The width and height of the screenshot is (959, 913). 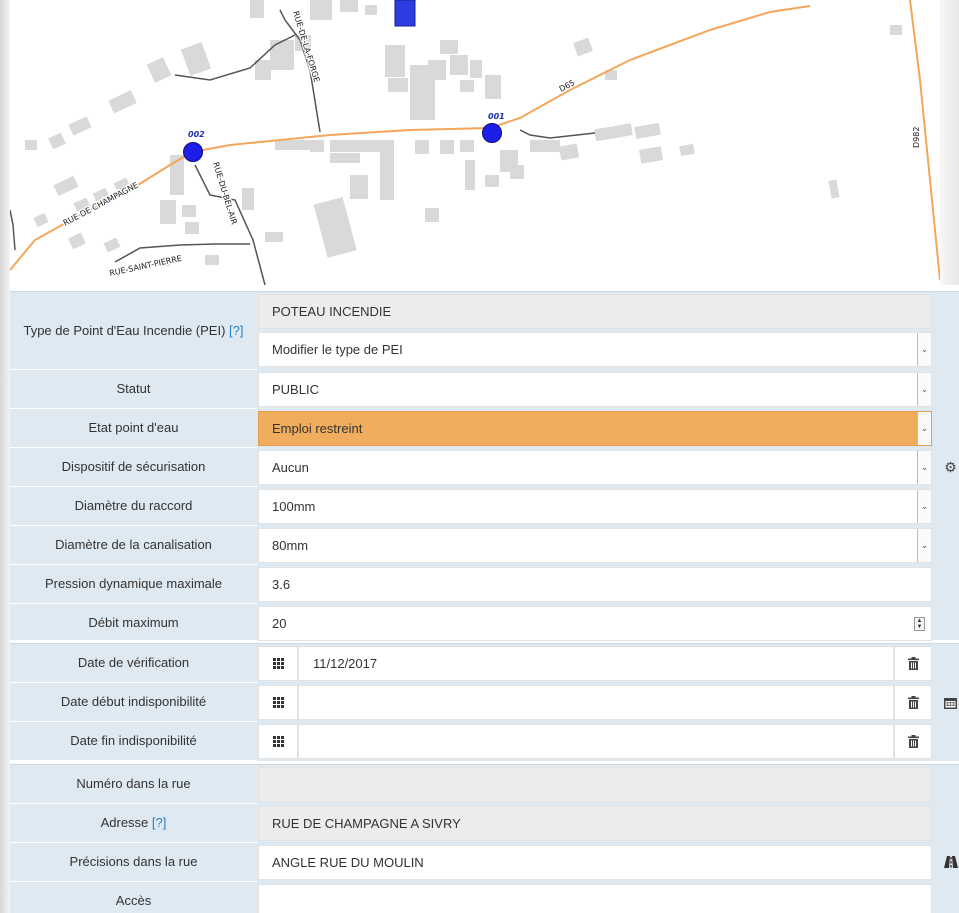 I want to click on row-verification: Date de vérification 11/12/2017, so click(x=471, y=663).